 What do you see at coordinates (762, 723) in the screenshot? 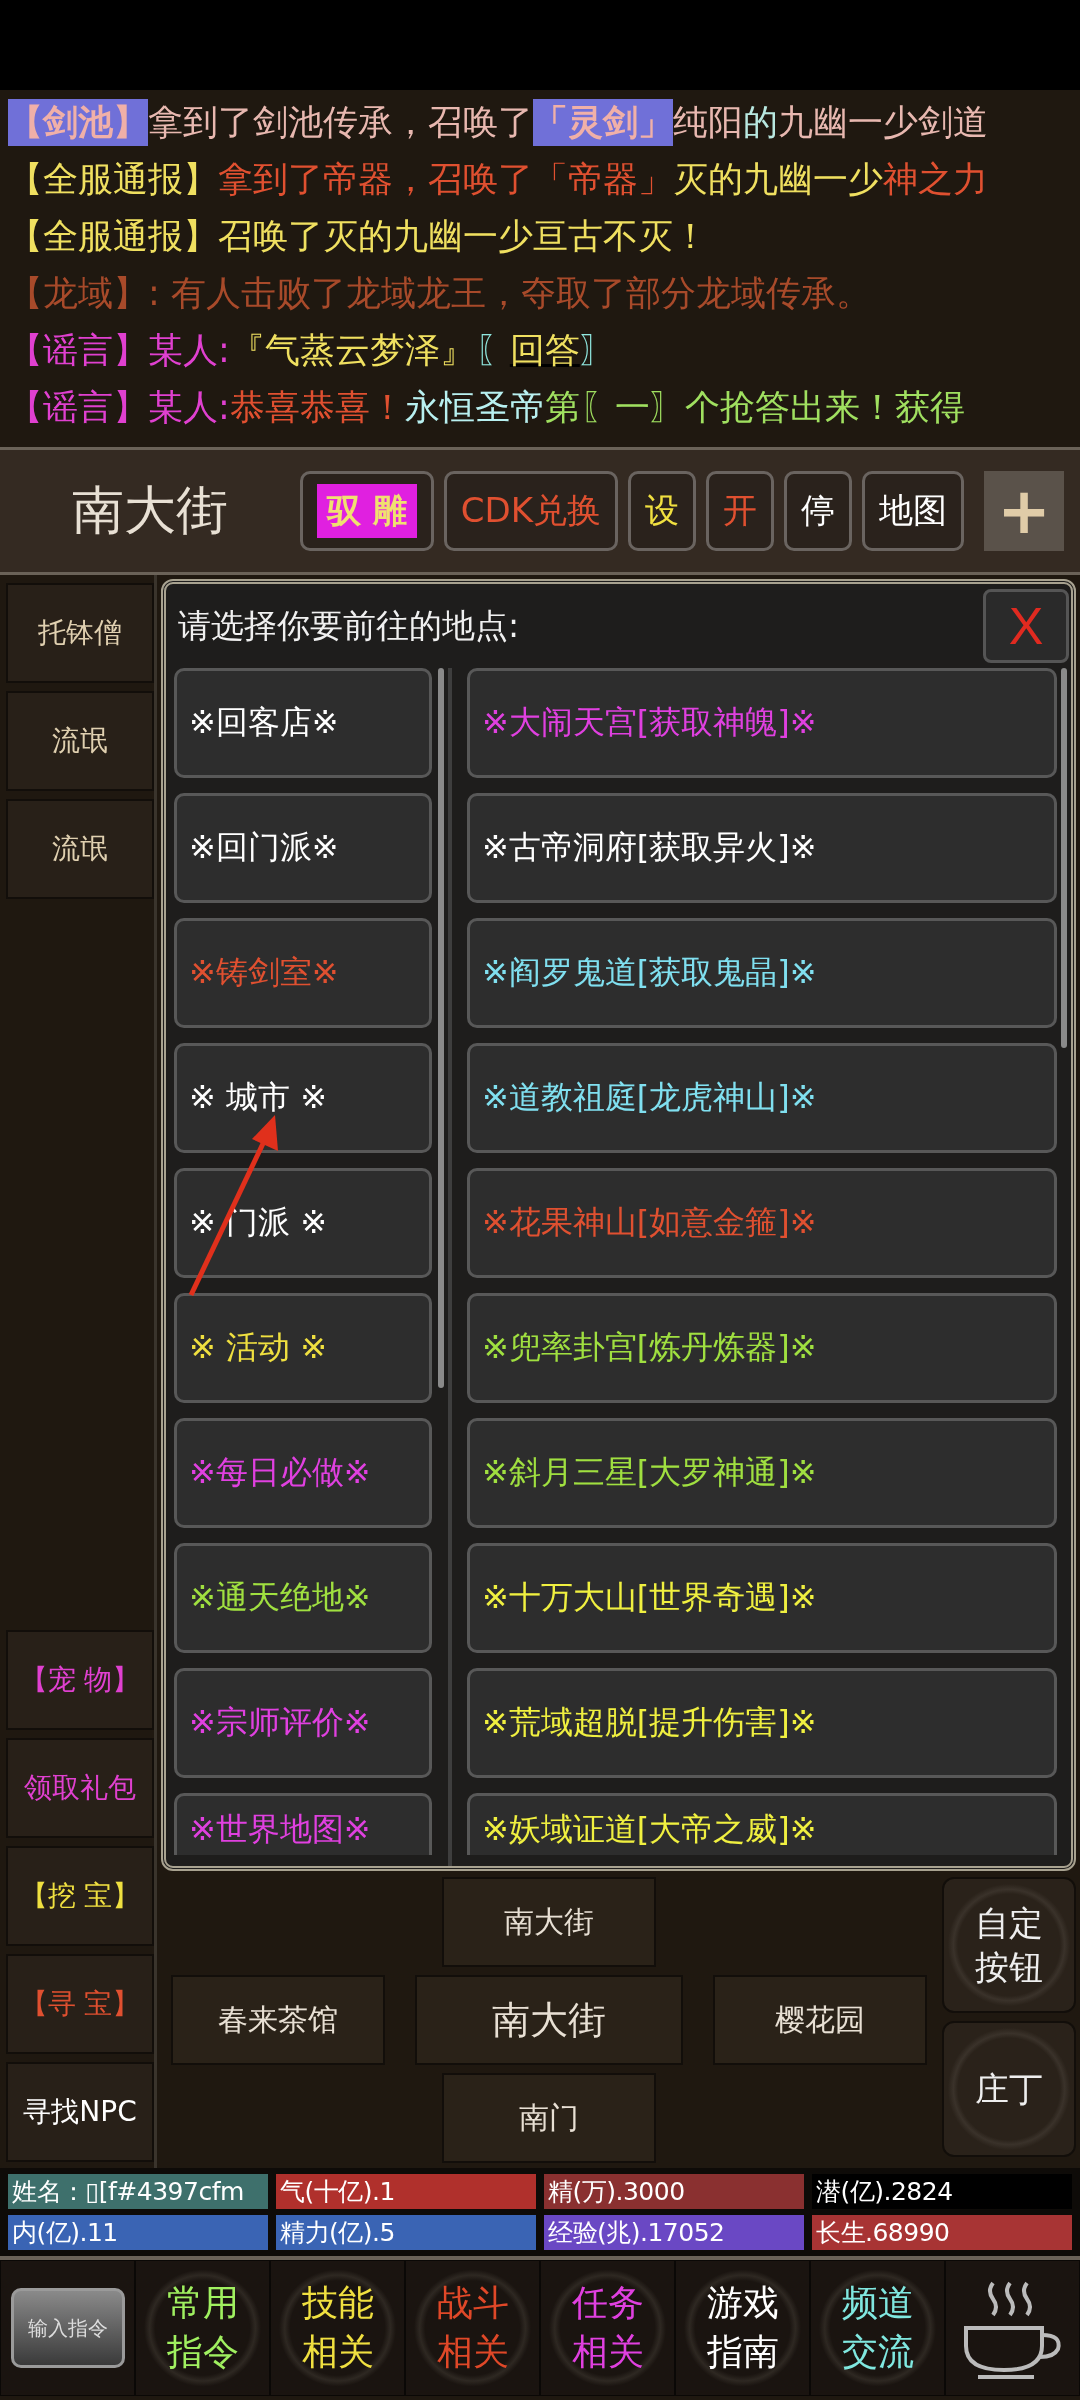
I see `location-item: ※大闹天宫[获取神魄]※` at bounding box center [762, 723].